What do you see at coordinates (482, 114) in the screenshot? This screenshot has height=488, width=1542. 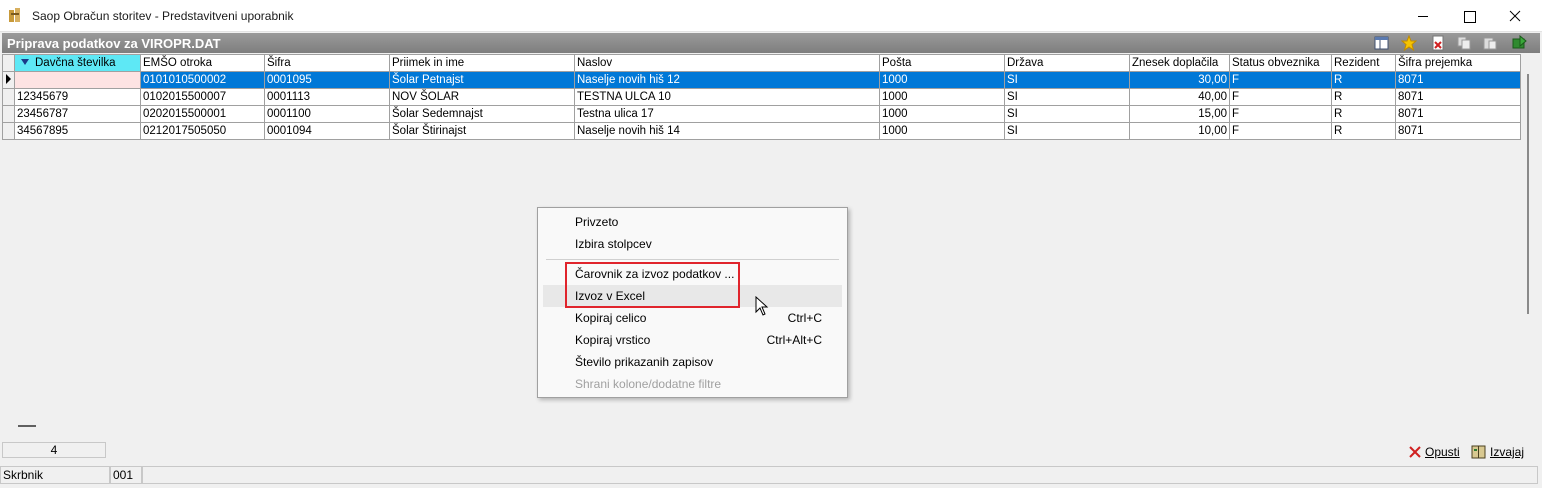 I see `table-cell: Šolar Sedemnajst` at bounding box center [482, 114].